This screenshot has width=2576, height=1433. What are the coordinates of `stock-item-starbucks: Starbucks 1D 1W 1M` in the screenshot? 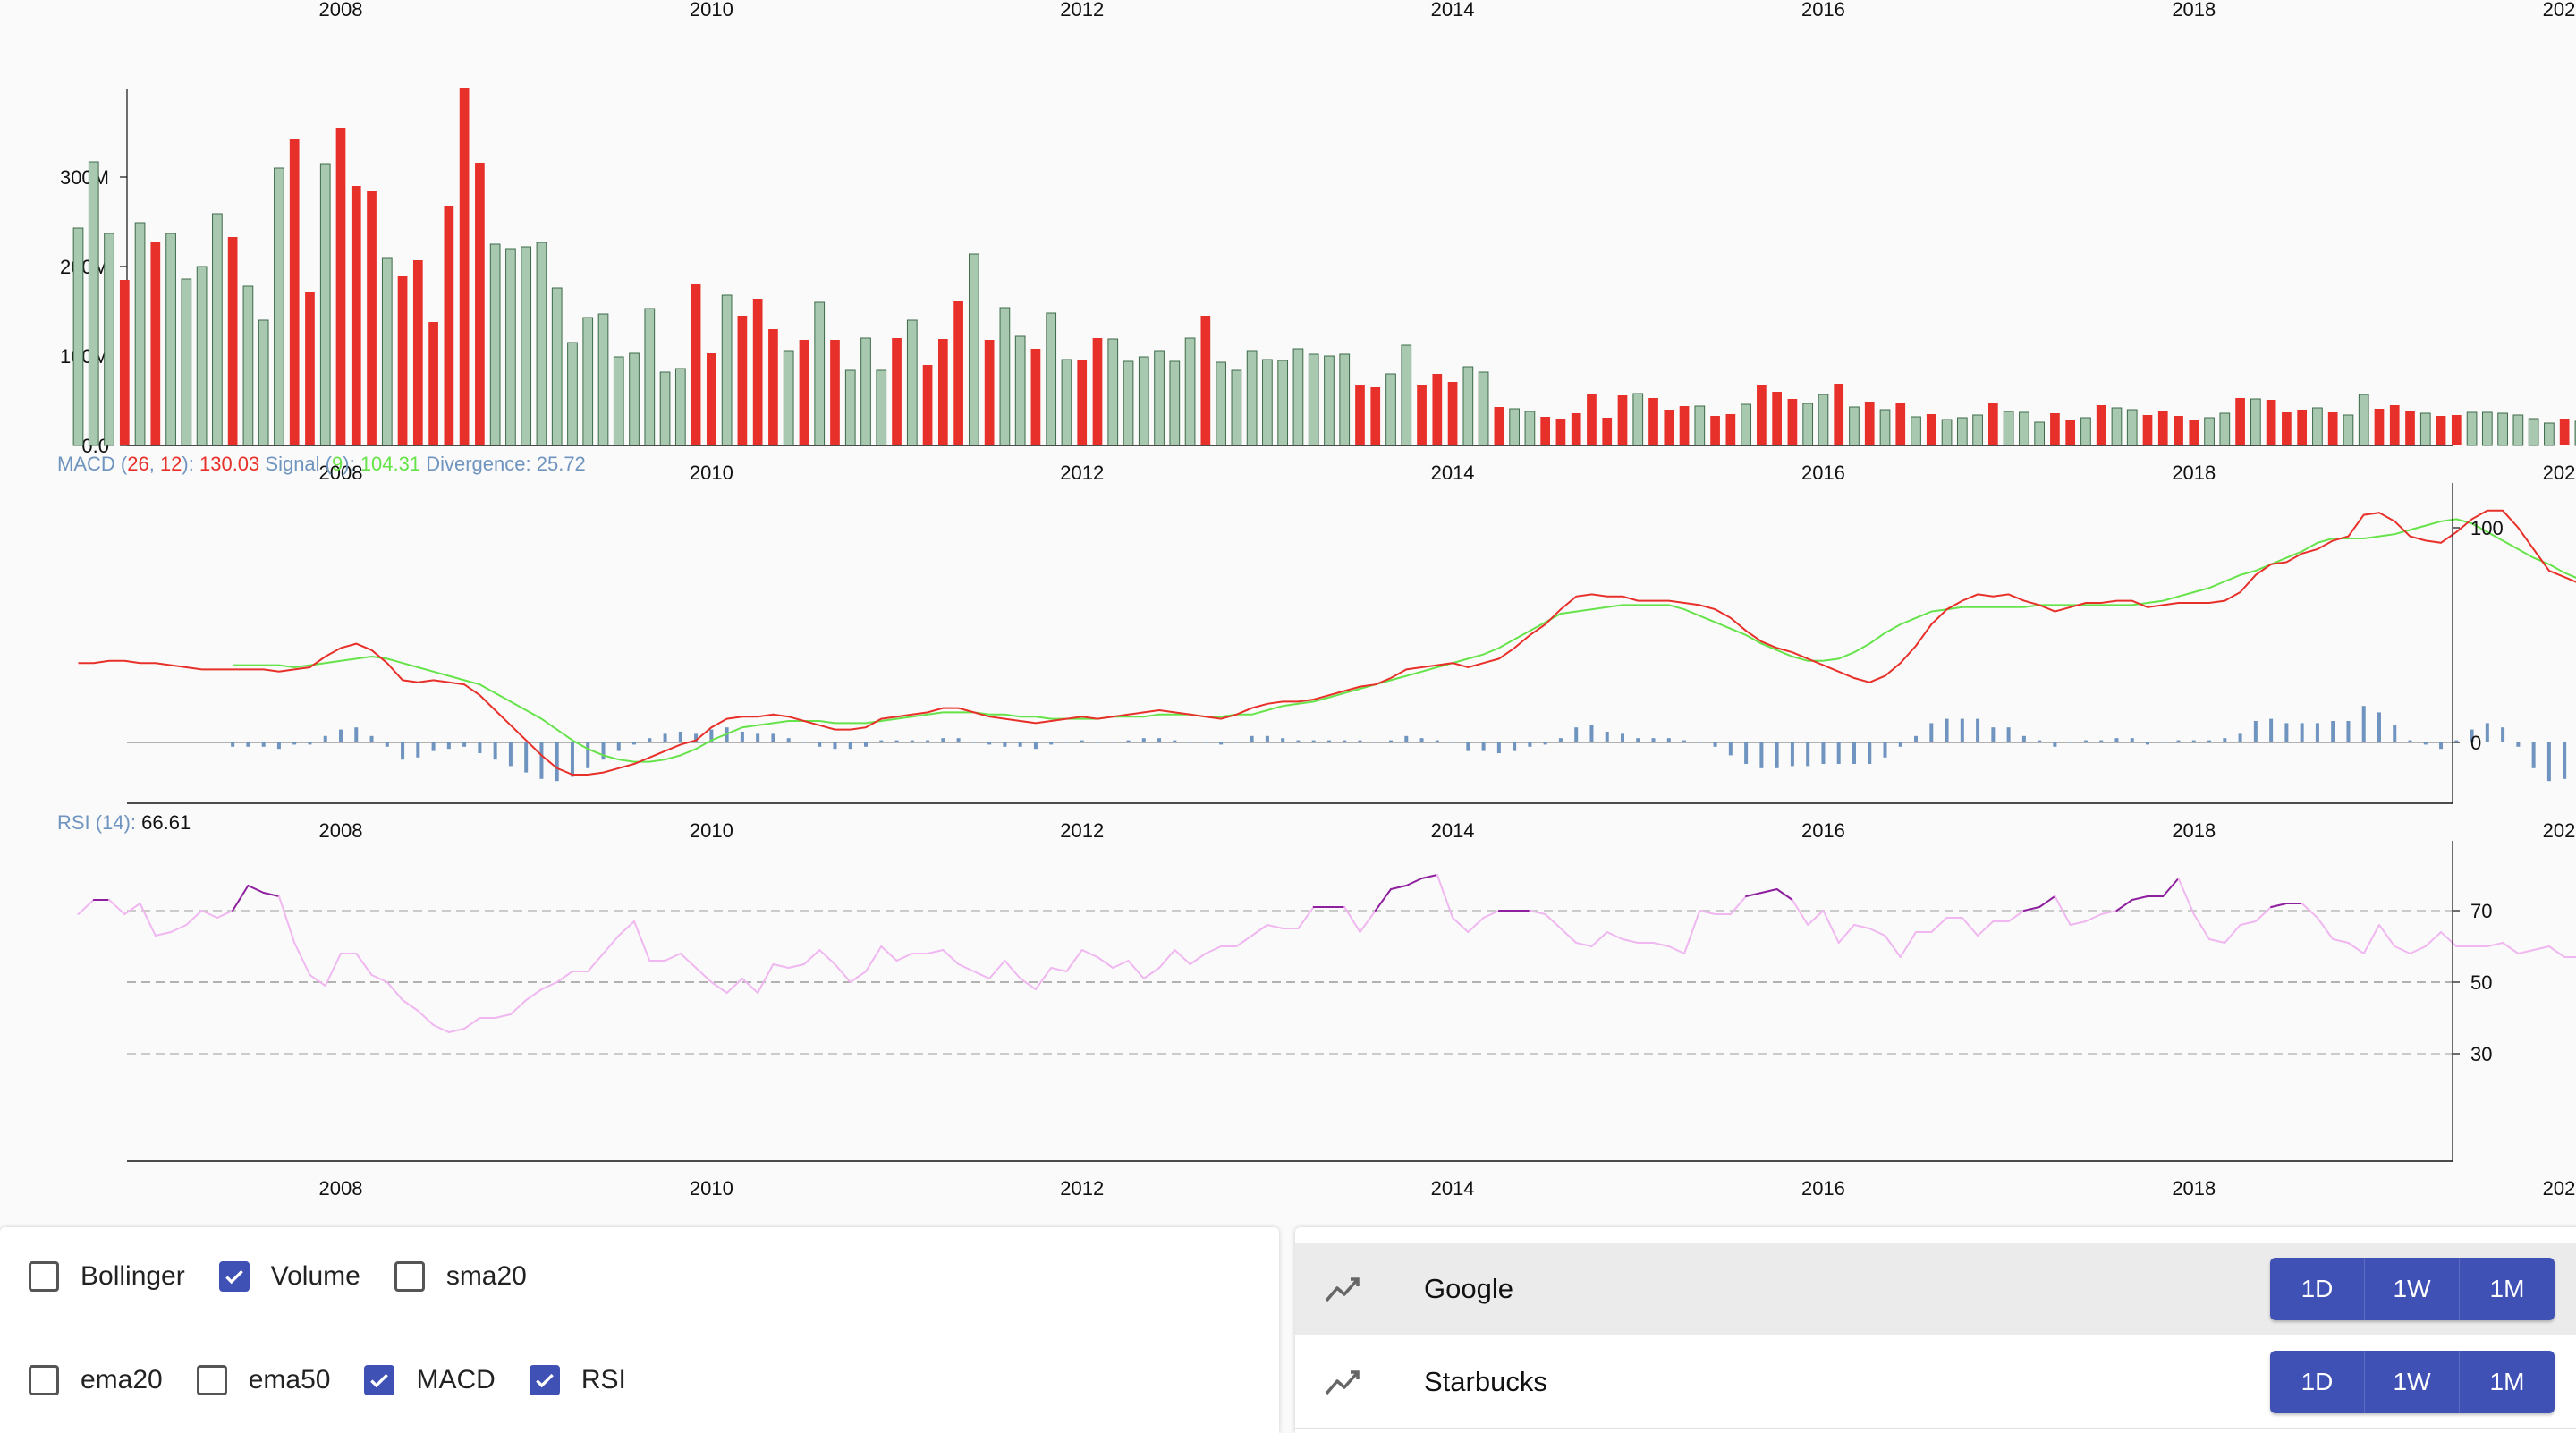 It's located at (1935, 1382).